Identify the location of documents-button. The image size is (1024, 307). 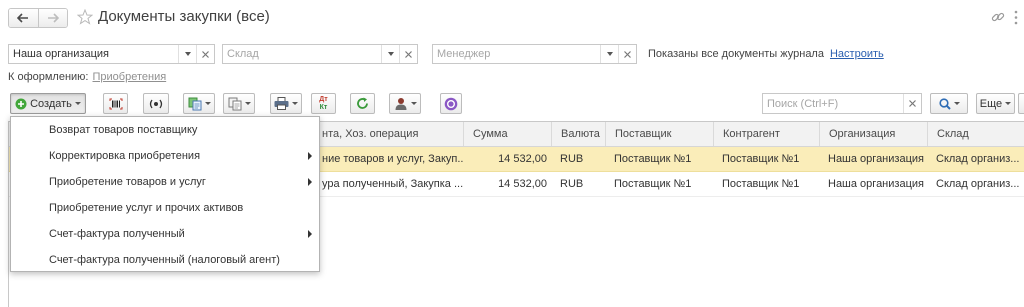
(239, 103).